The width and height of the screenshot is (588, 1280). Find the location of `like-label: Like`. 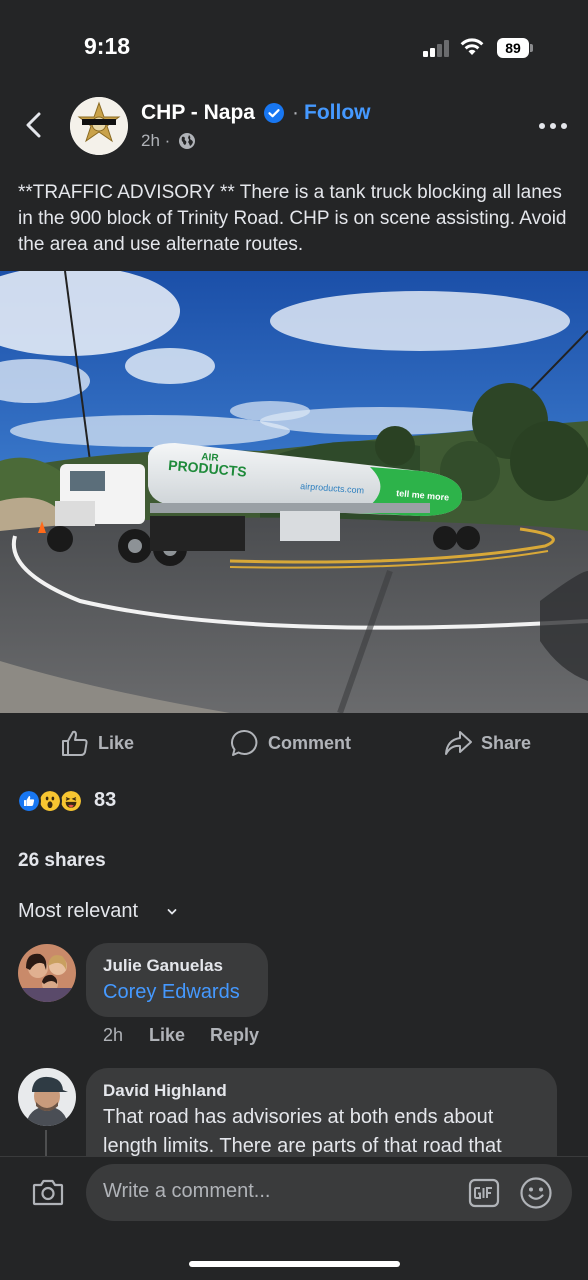

like-label: Like is located at coordinates (116, 742).